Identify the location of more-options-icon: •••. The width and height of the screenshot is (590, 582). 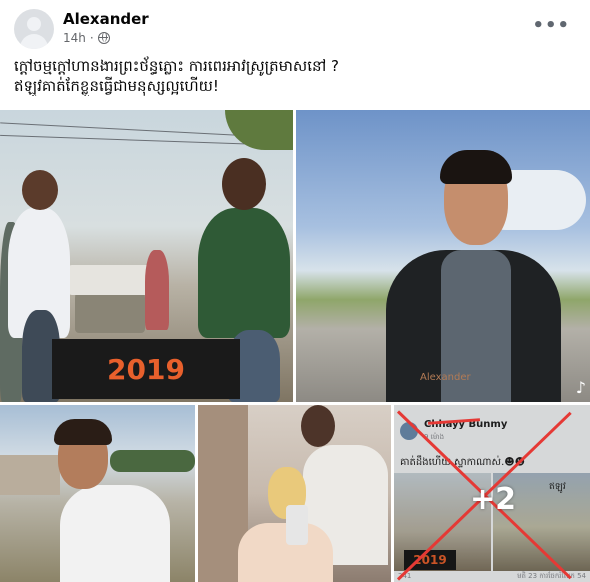
(551, 25).